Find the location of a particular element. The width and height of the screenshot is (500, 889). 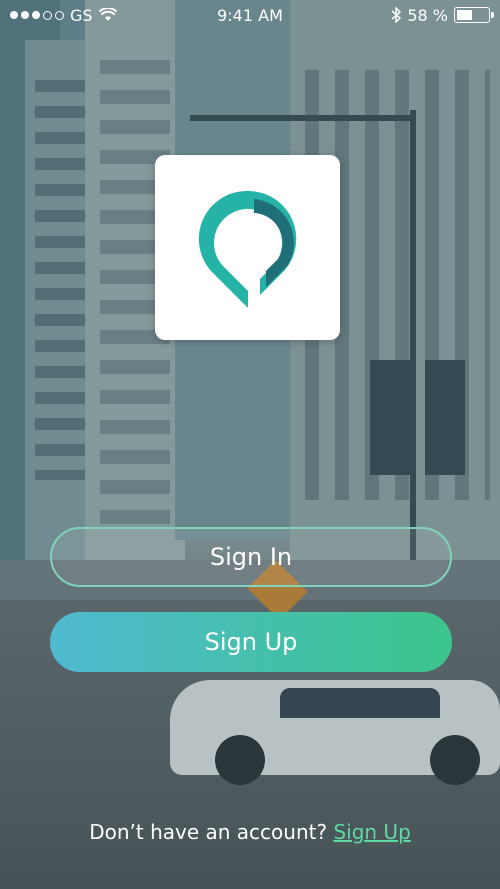

battery-percentage: 58 % is located at coordinates (427, 15).